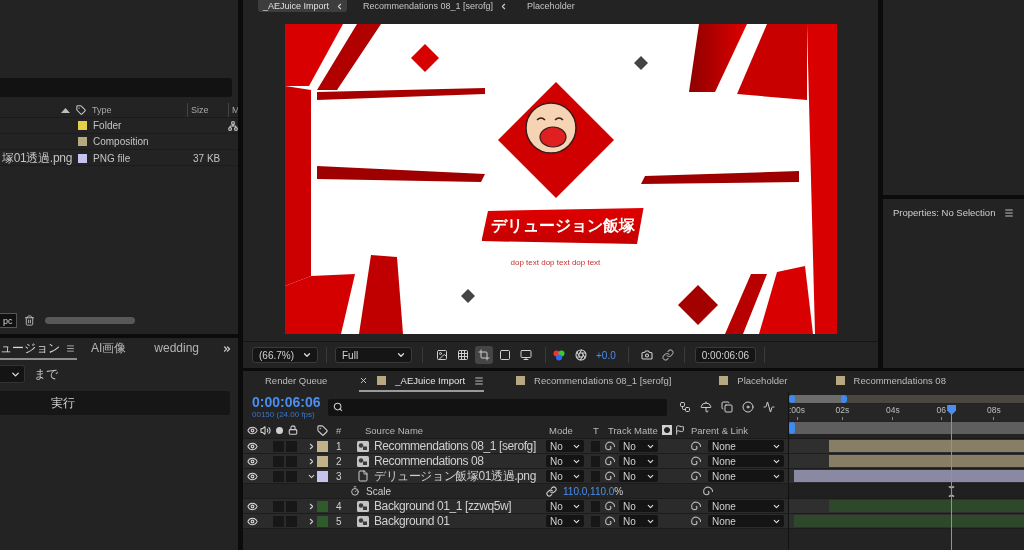 The image size is (1024, 550). What do you see at coordinates (685, 407) in the screenshot?
I see `workflow-icon` at bounding box center [685, 407].